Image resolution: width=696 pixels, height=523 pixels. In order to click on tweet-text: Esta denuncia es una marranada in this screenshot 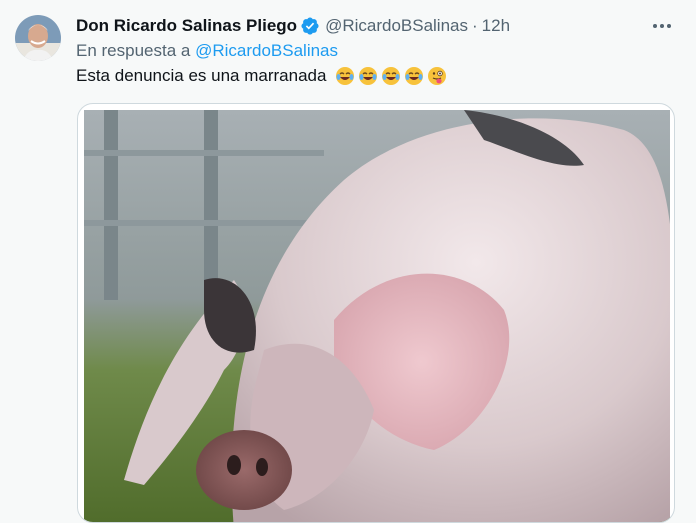, I will do `click(261, 76)`.